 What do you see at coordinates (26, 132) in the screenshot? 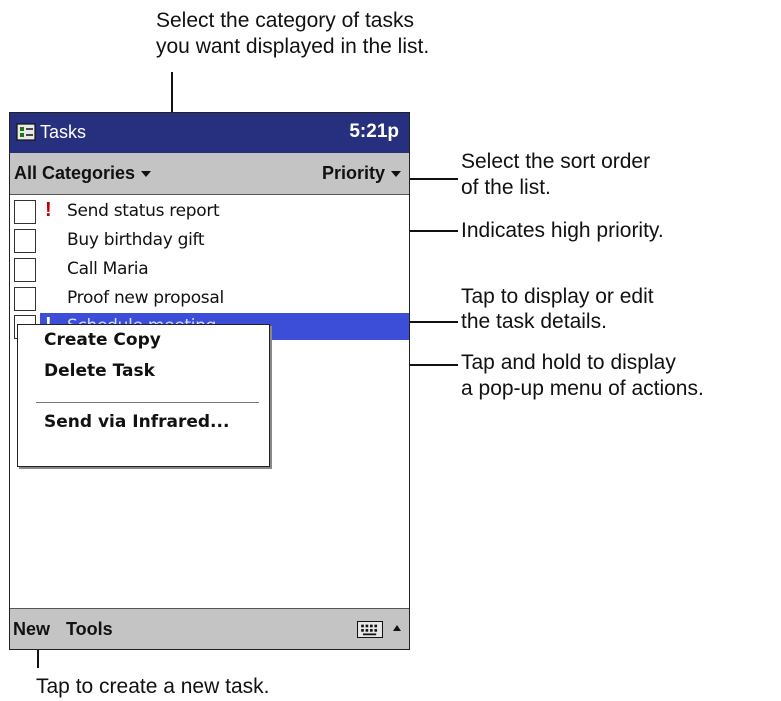
I see `tasks-app-icon` at bounding box center [26, 132].